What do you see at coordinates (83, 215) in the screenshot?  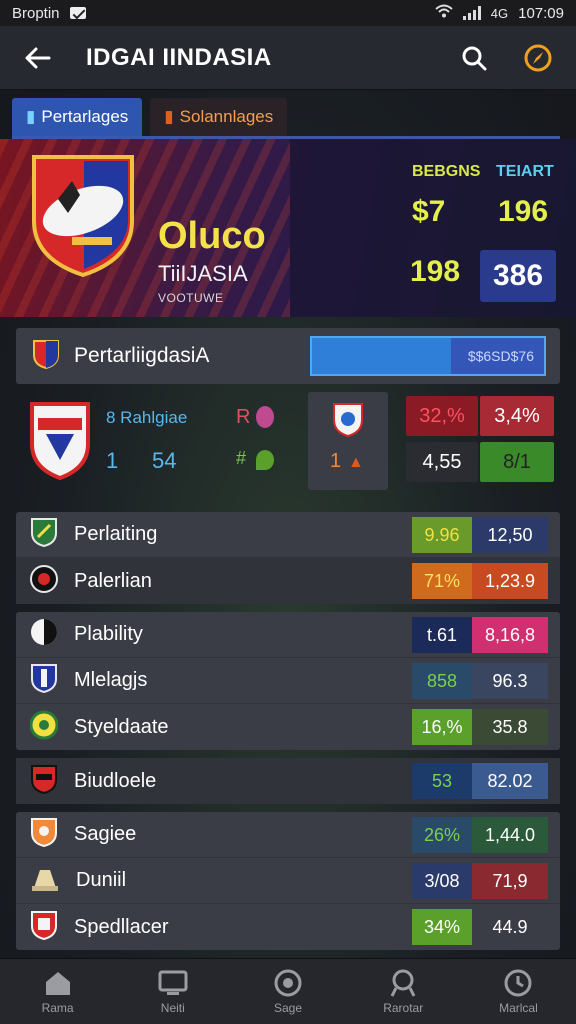 I see `club-crest-icon` at bounding box center [83, 215].